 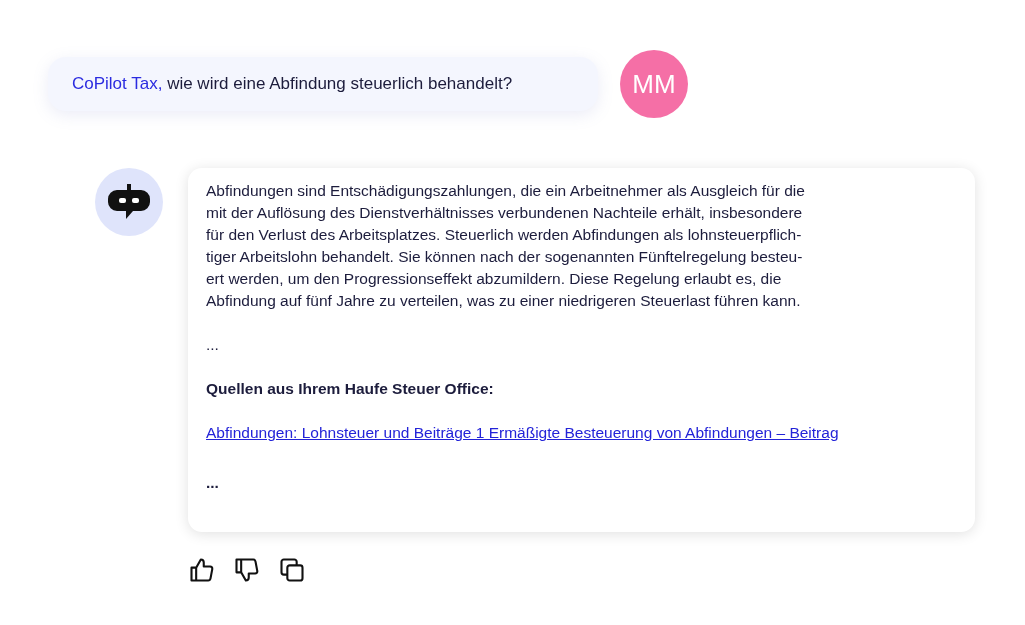 What do you see at coordinates (340, 83) in the screenshot?
I see `question-text: wie wird eine Abfindung steuerlich behandelt?` at bounding box center [340, 83].